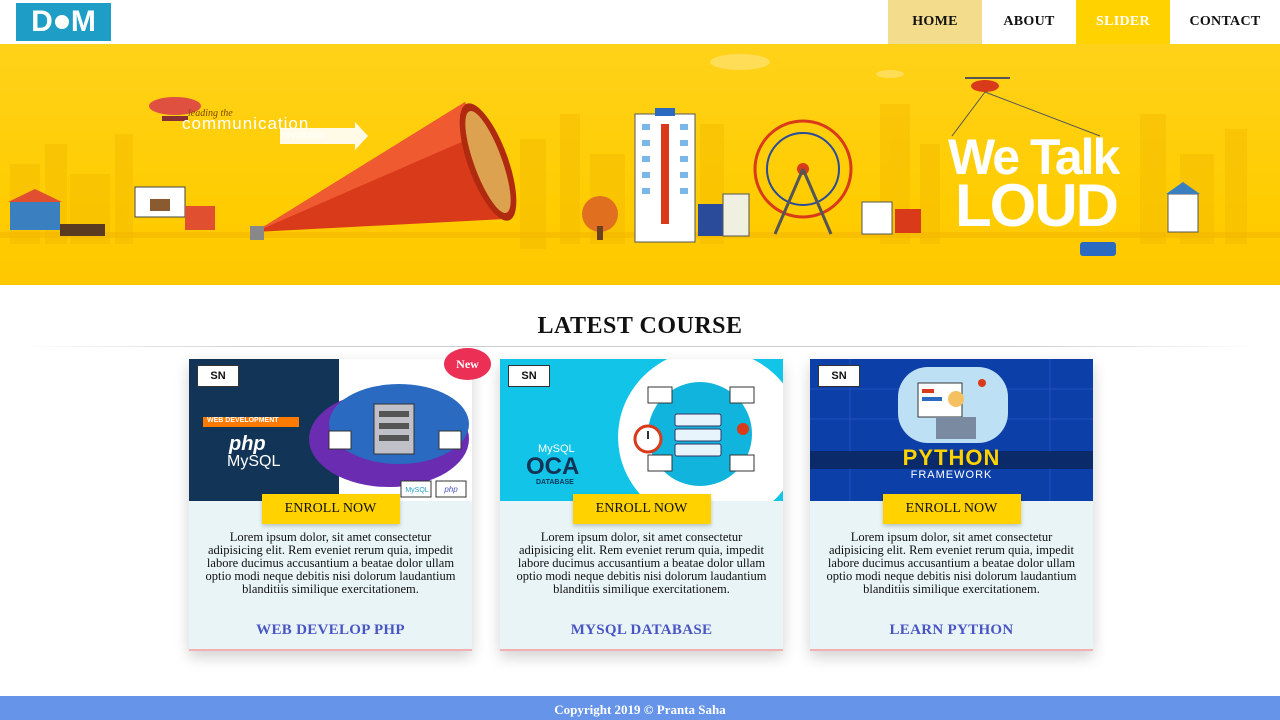 The image size is (1280, 720). What do you see at coordinates (254, 461) in the screenshot?
I see `course-image-caption-2: MySQL` at bounding box center [254, 461].